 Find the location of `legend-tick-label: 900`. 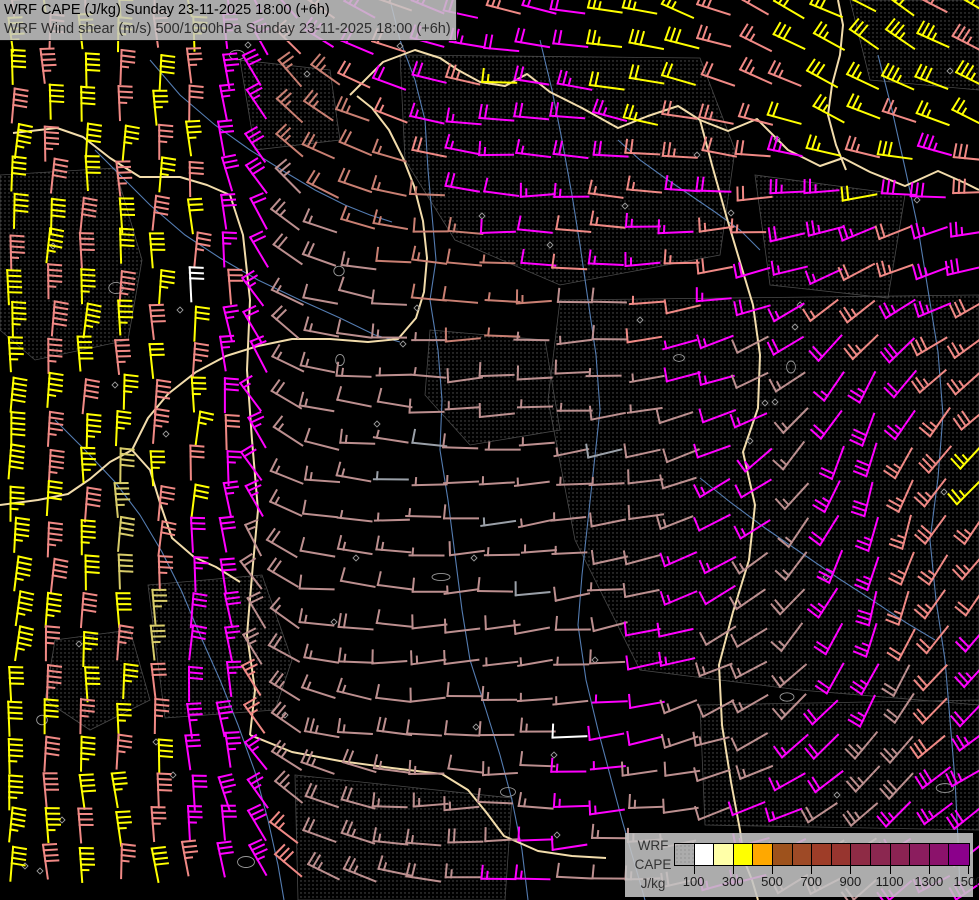

legend-tick-label: 900 is located at coordinates (850, 881).